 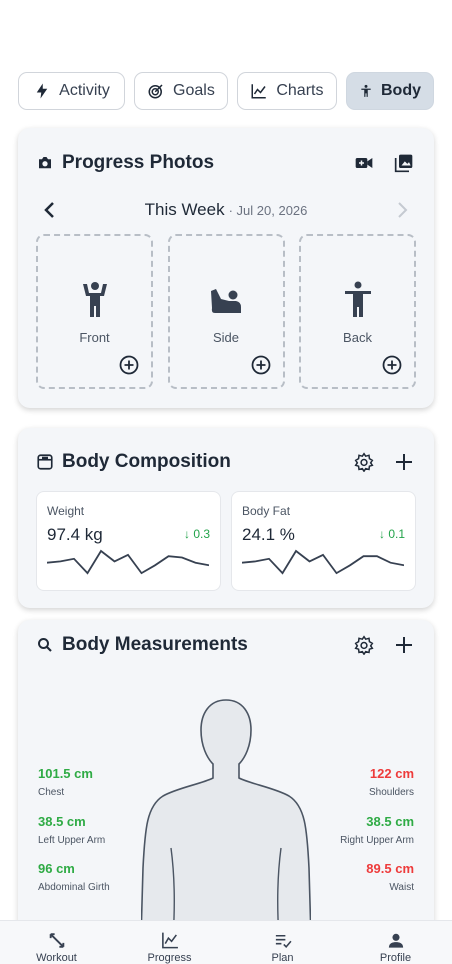 I want to click on card-title: Body Measurements, so click(x=155, y=644).